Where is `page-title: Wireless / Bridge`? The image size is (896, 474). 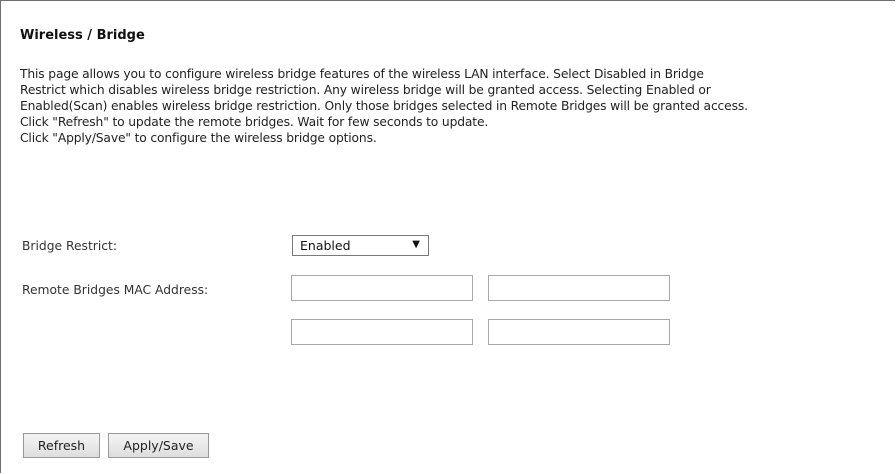 page-title: Wireless / Bridge is located at coordinates (82, 35).